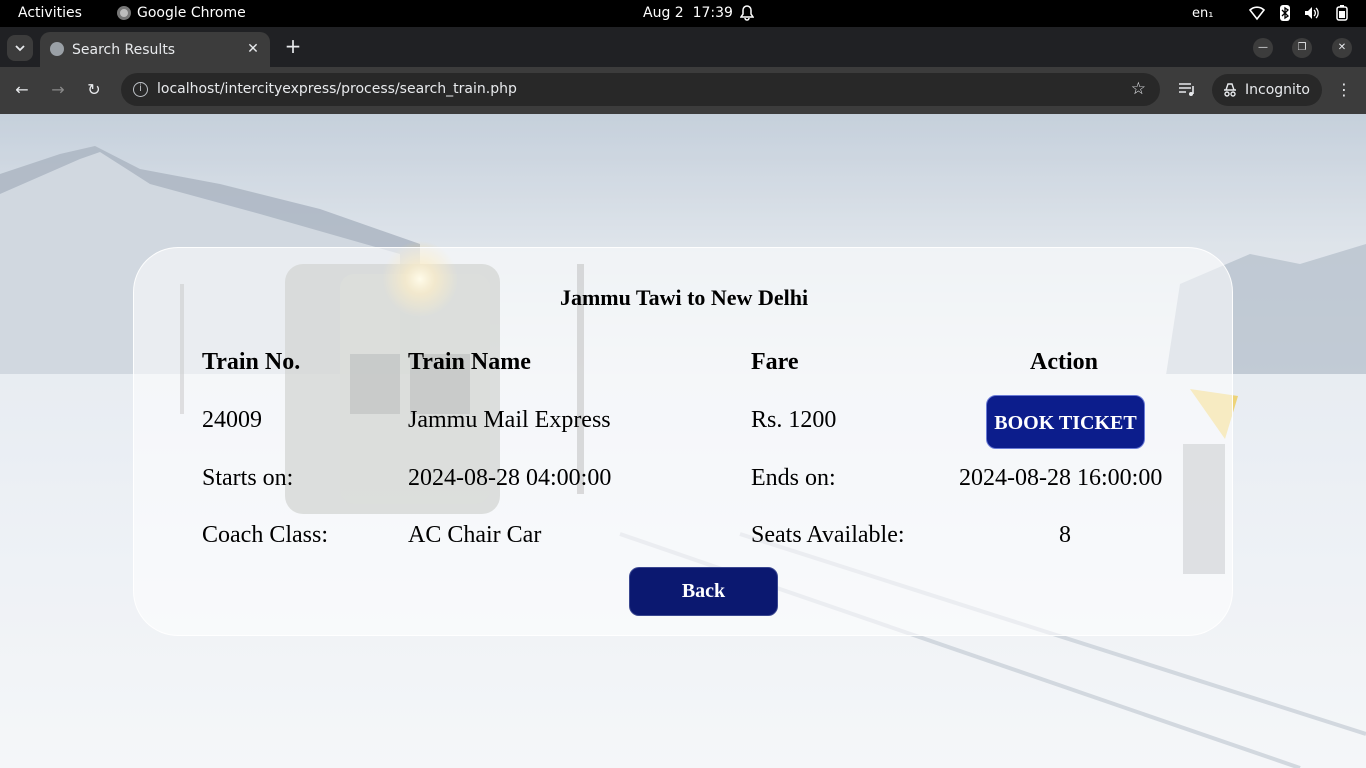 The height and width of the screenshot is (768, 1366). What do you see at coordinates (140, 89) in the screenshot?
I see `site-info-icon: i` at bounding box center [140, 89].